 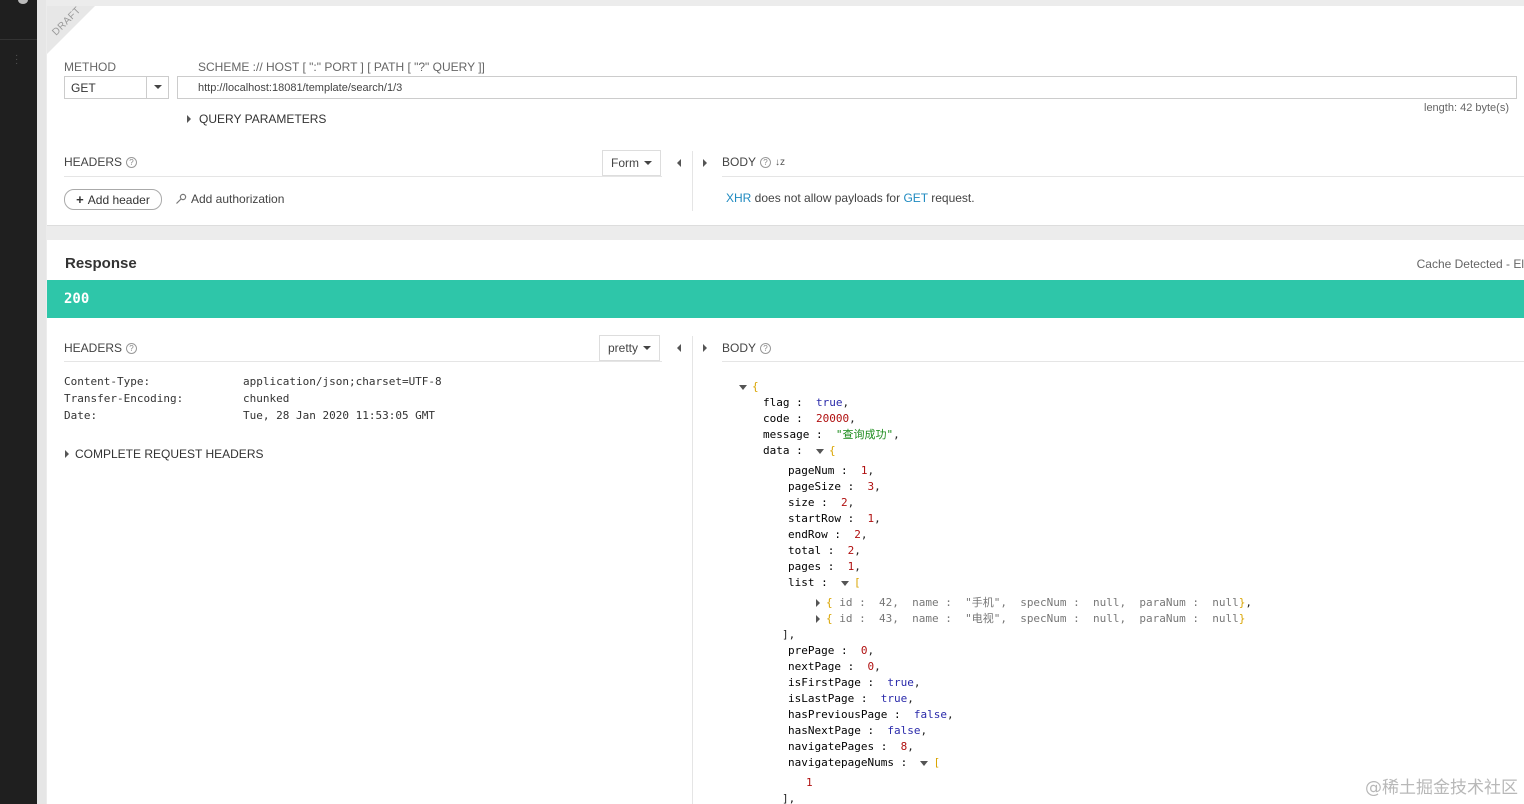 What do you see at coordinates (116, 87) in the screenshot?
I see `method-select: GET` at bounding box center [116, 87].